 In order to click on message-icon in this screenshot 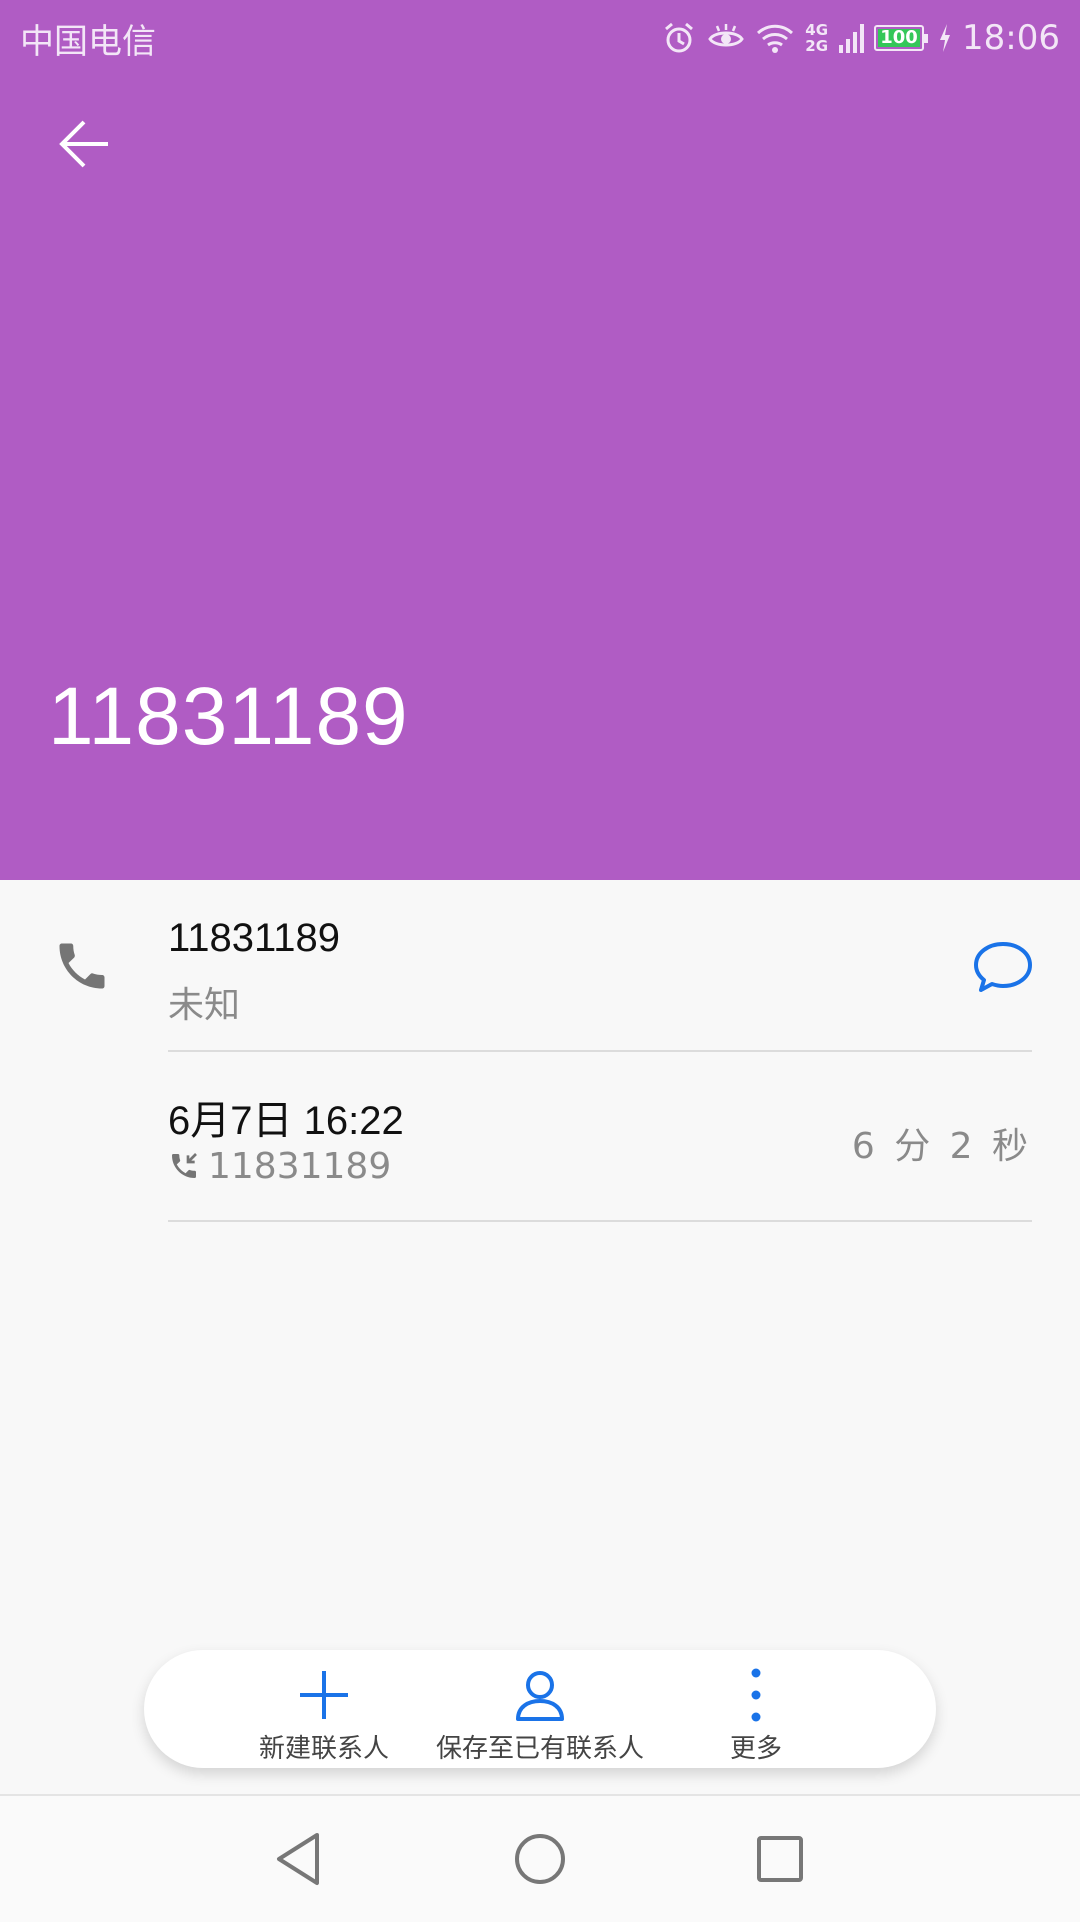, I will do `click(1003, 967)`.